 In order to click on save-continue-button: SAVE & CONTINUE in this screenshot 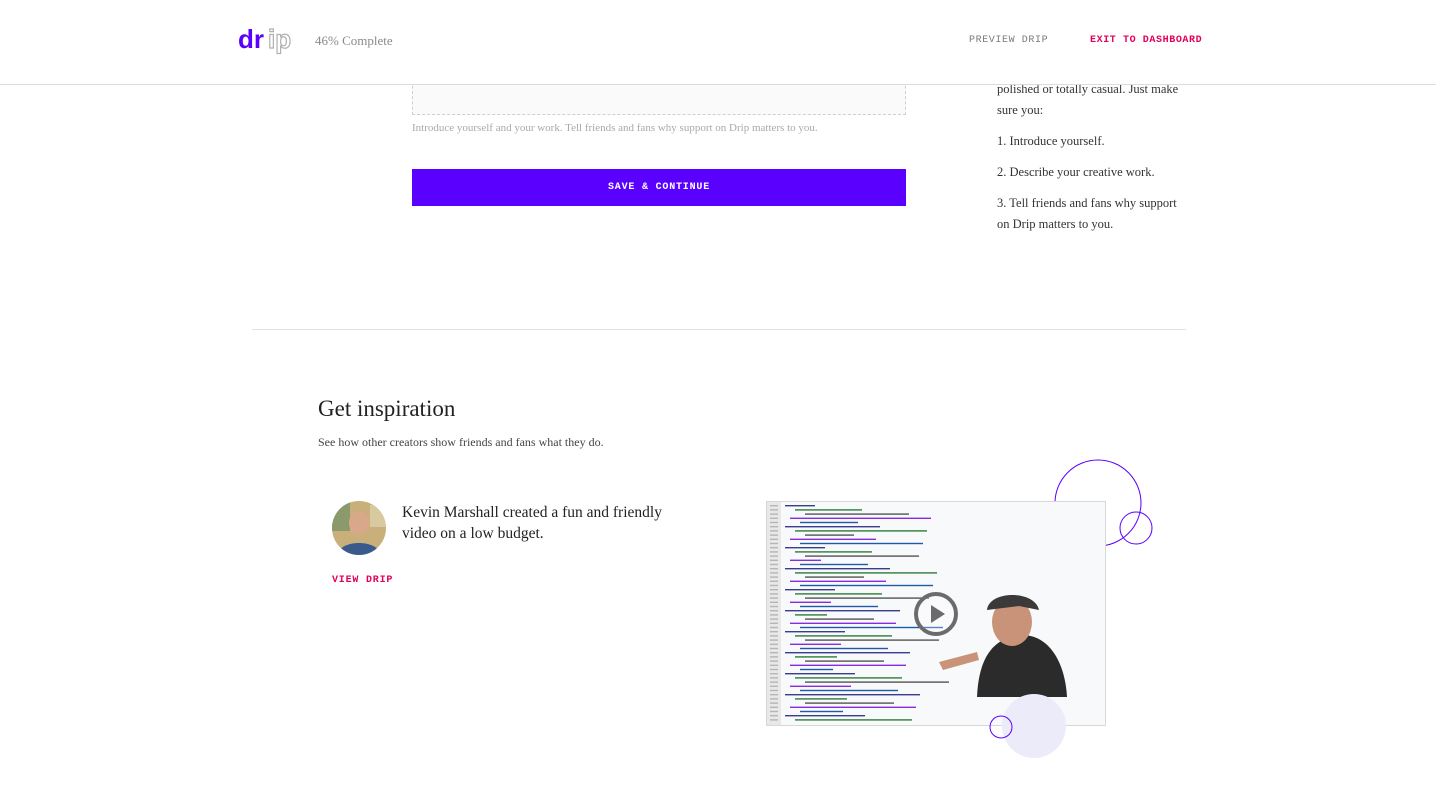, I will do `click(659, 187)`.